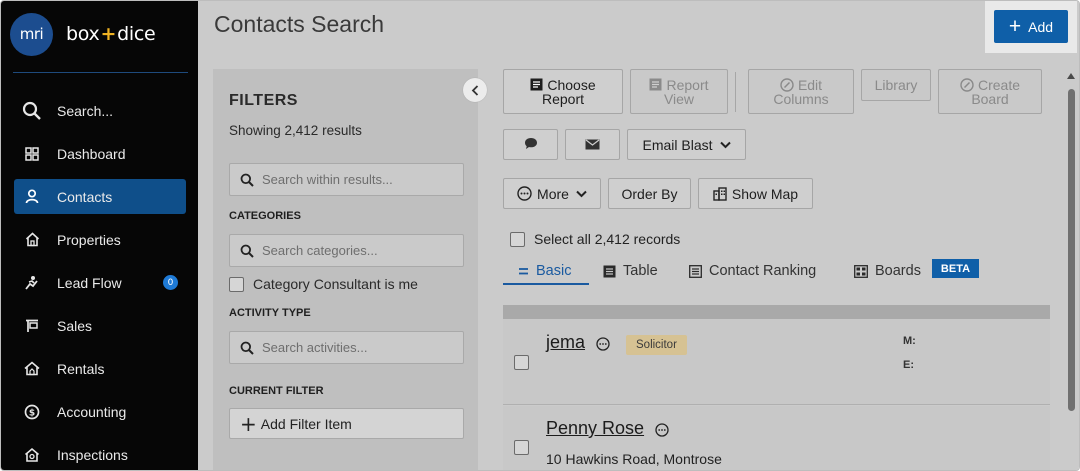 Image resolution: width=1080 pixels, height=471 pixels. I want to click on add-button-container: + Add, so click(1031, 27).